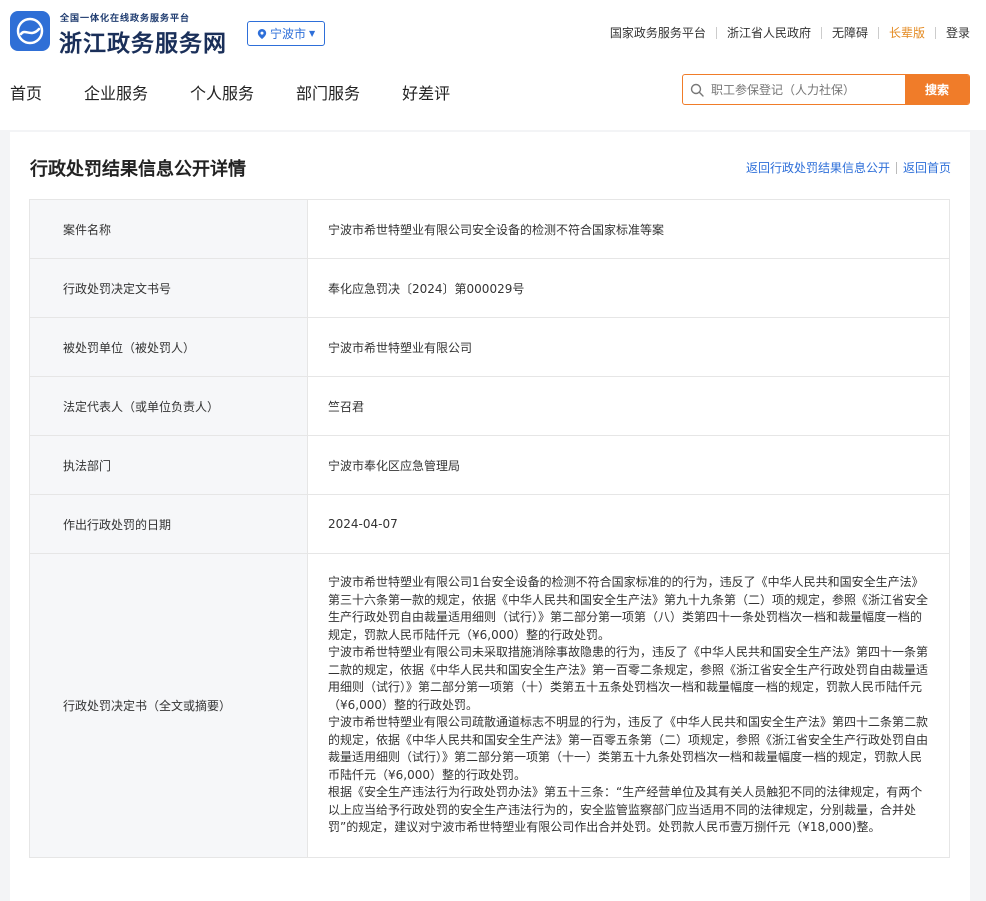  I want to click on location-pin-icon, so click(262, 33).